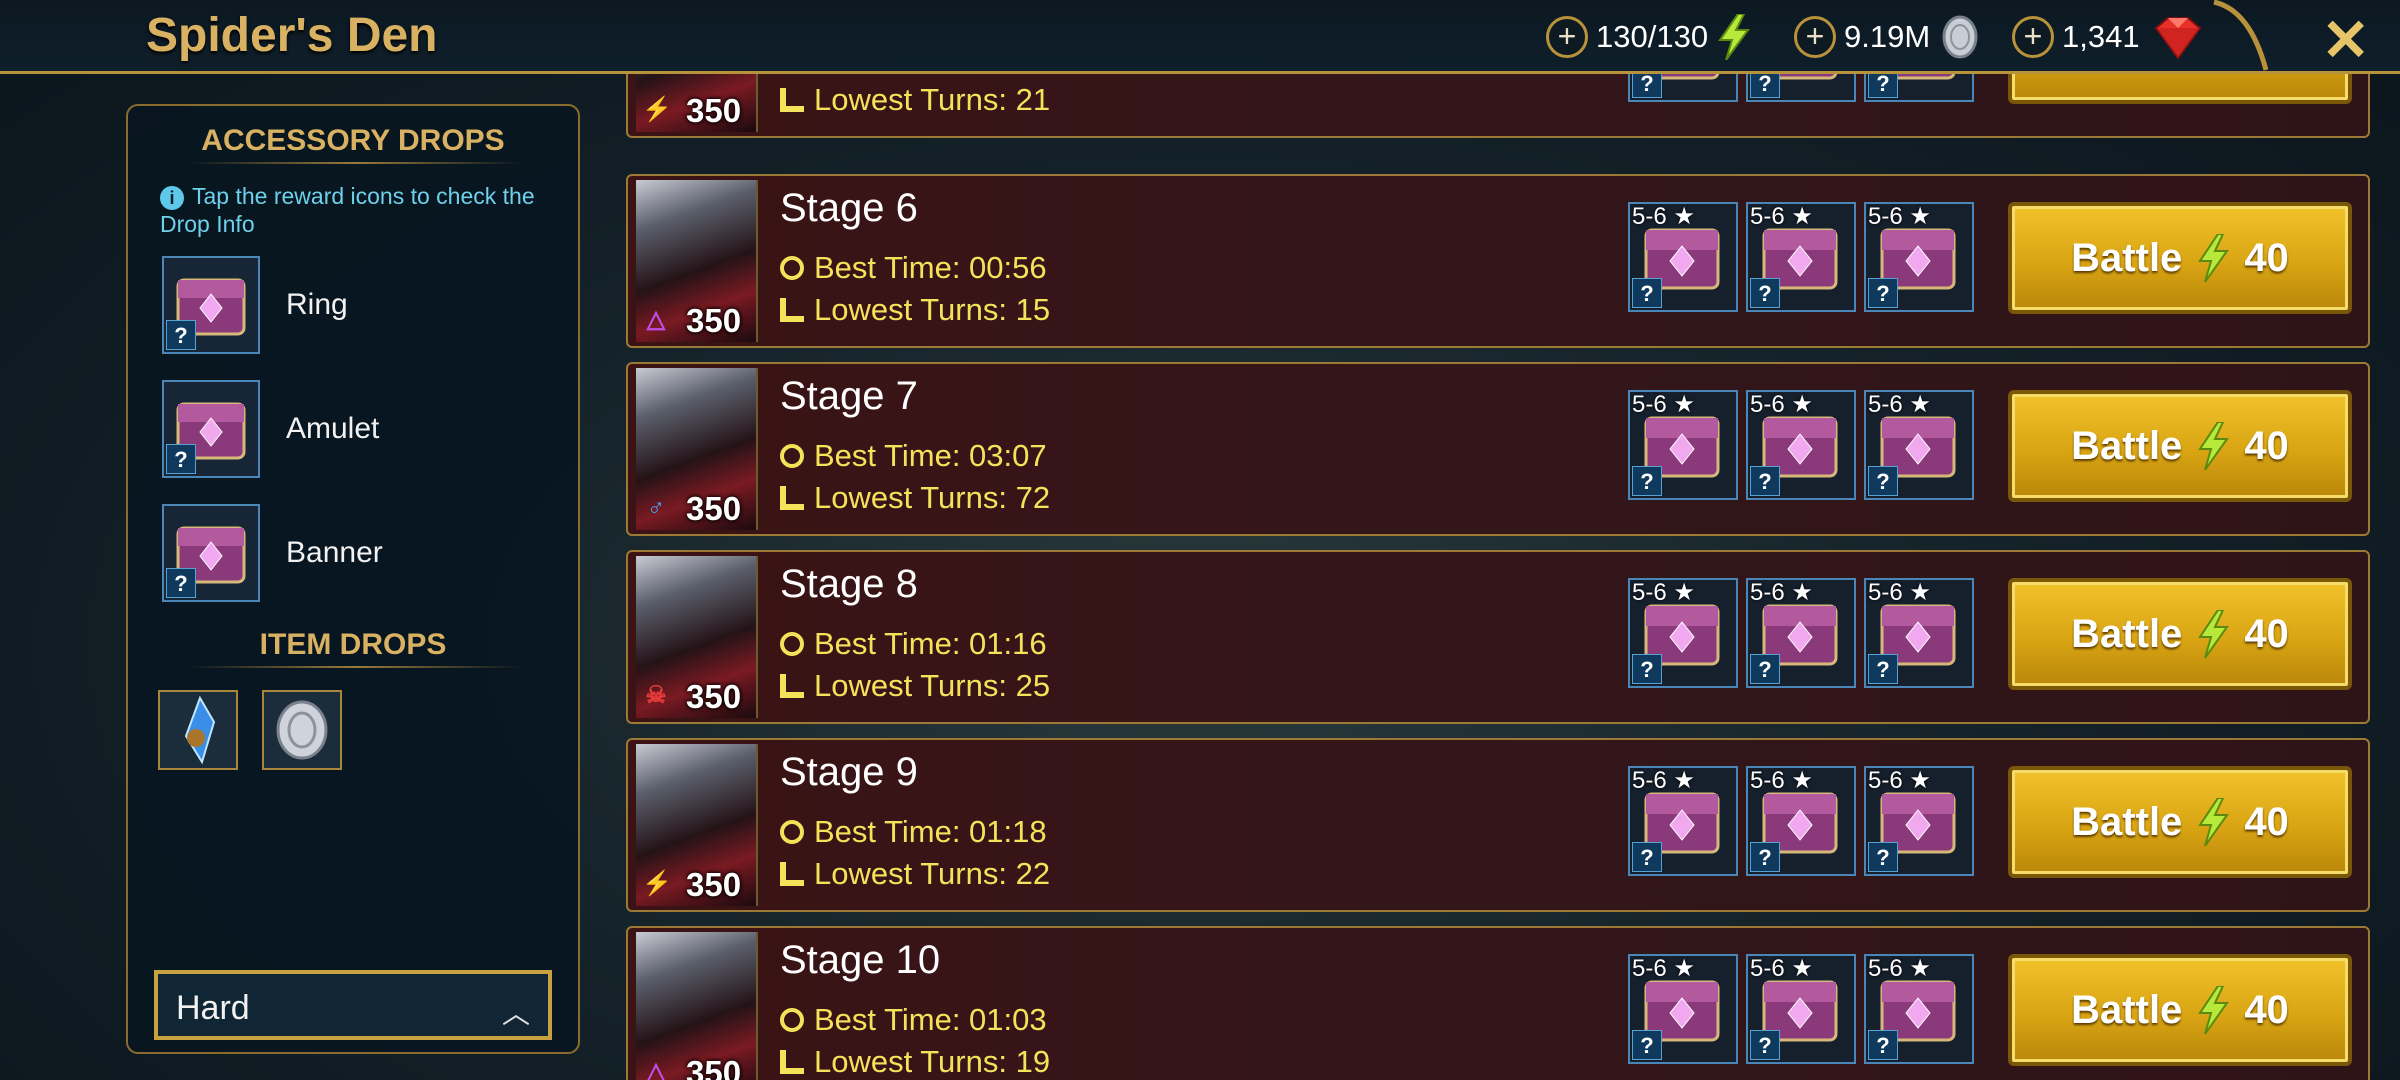 The image size is (2400, 1080). Describe the element at coordinates (930, 643) in the screenshot. I see `best-time-text: Best Time: 01:16` at that location.